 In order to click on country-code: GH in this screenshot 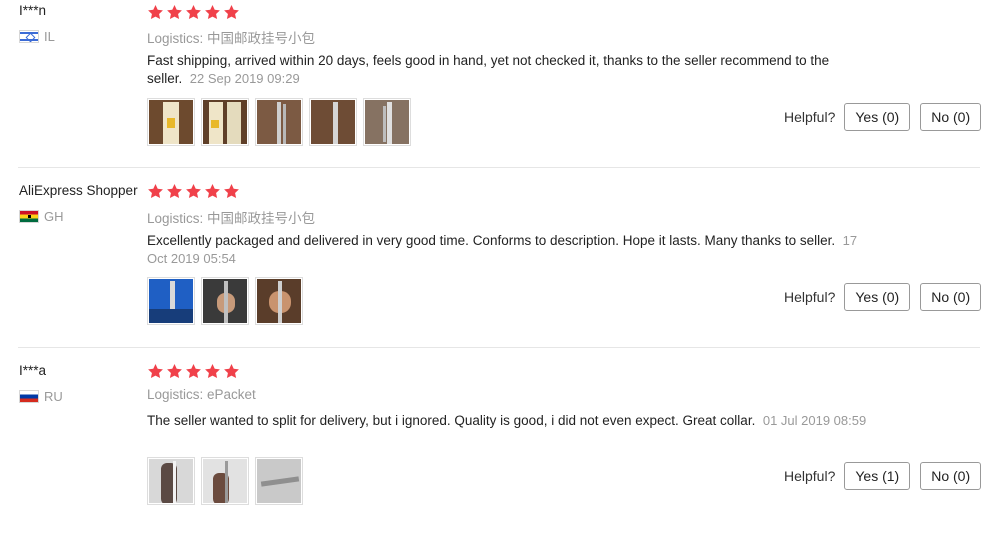, I will do `click(54, 216)`.